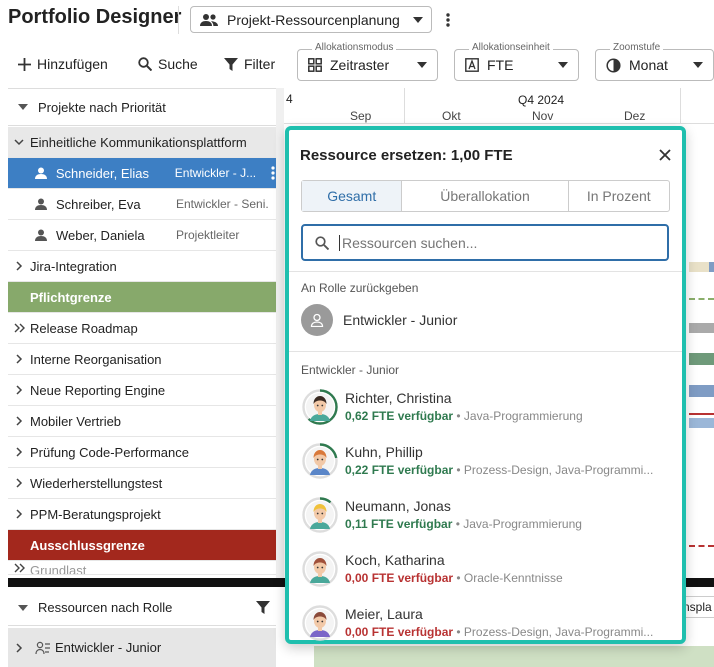 This screenshot has width=714, height=667. I want to click on project-label: Einheitliche Kommunikationsplattform, so click(138, 142).